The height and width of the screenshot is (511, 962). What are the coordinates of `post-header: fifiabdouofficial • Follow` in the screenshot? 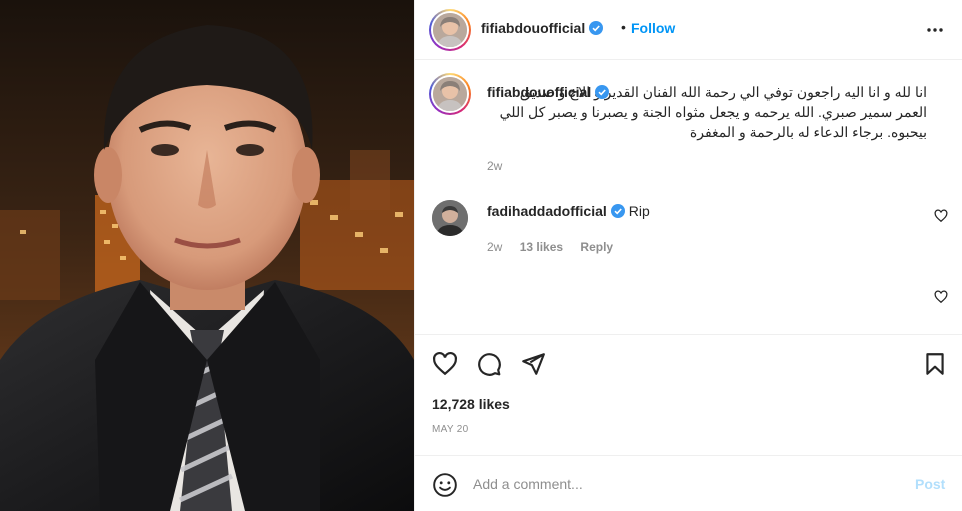 It's located at (688, 30).